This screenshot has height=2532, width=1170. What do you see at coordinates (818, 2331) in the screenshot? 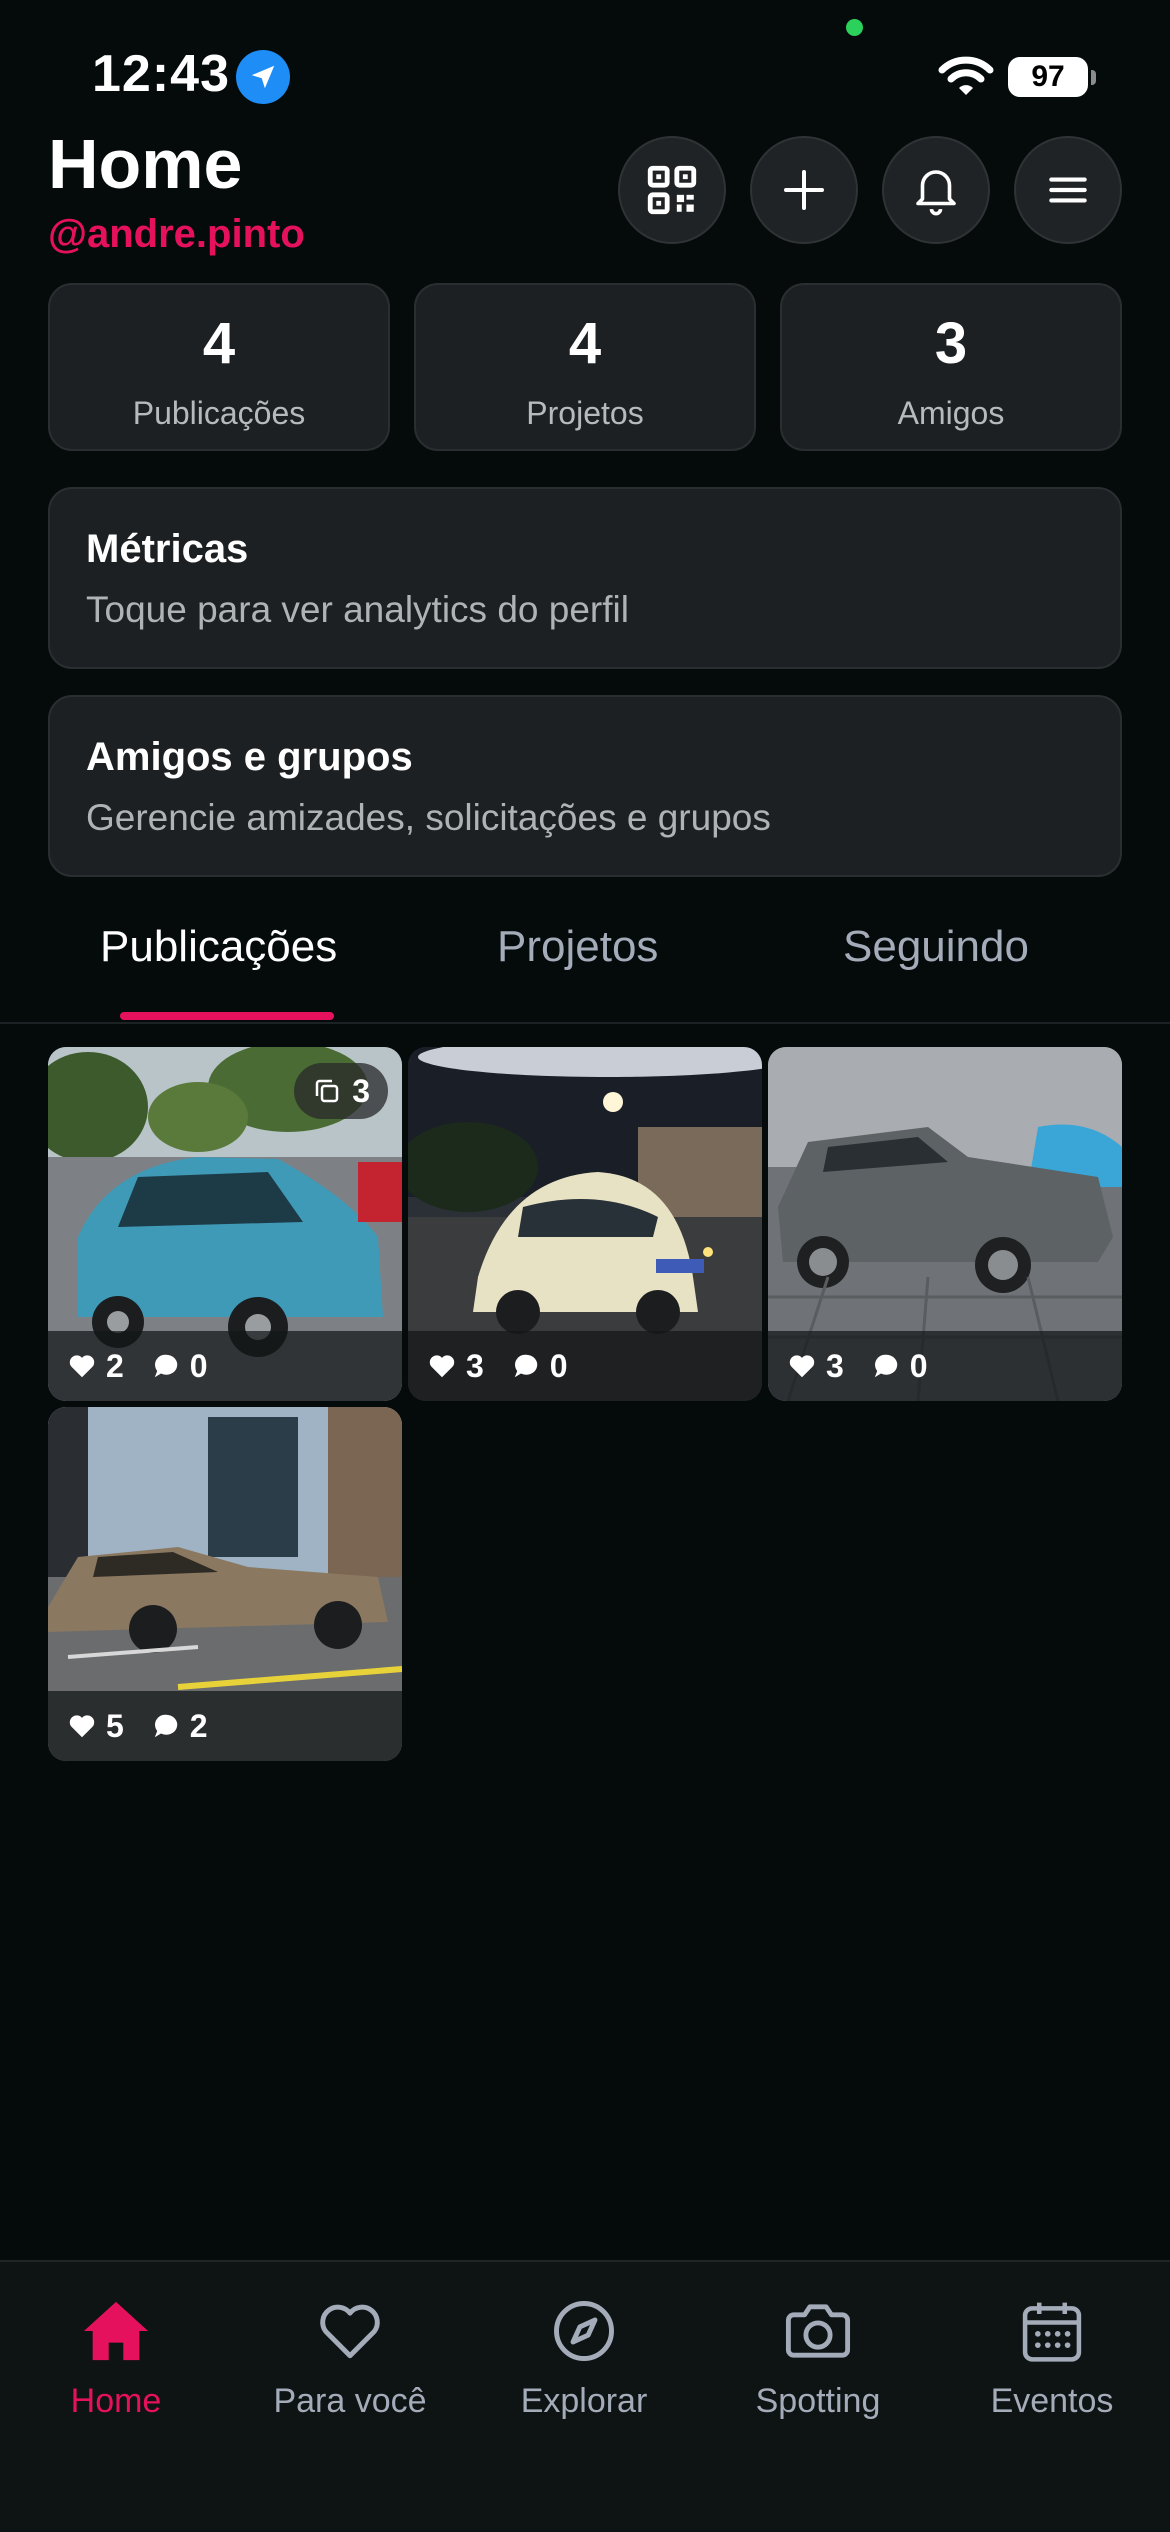
I see `camera-icon` at bounding box center [818, 2331].